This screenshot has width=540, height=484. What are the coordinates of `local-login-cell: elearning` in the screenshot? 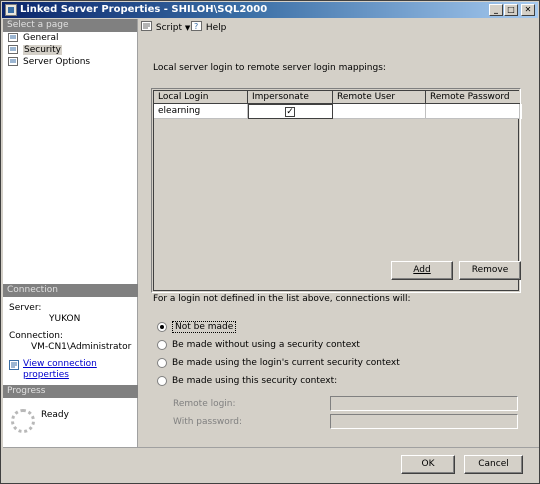 It's located at (201, 111).